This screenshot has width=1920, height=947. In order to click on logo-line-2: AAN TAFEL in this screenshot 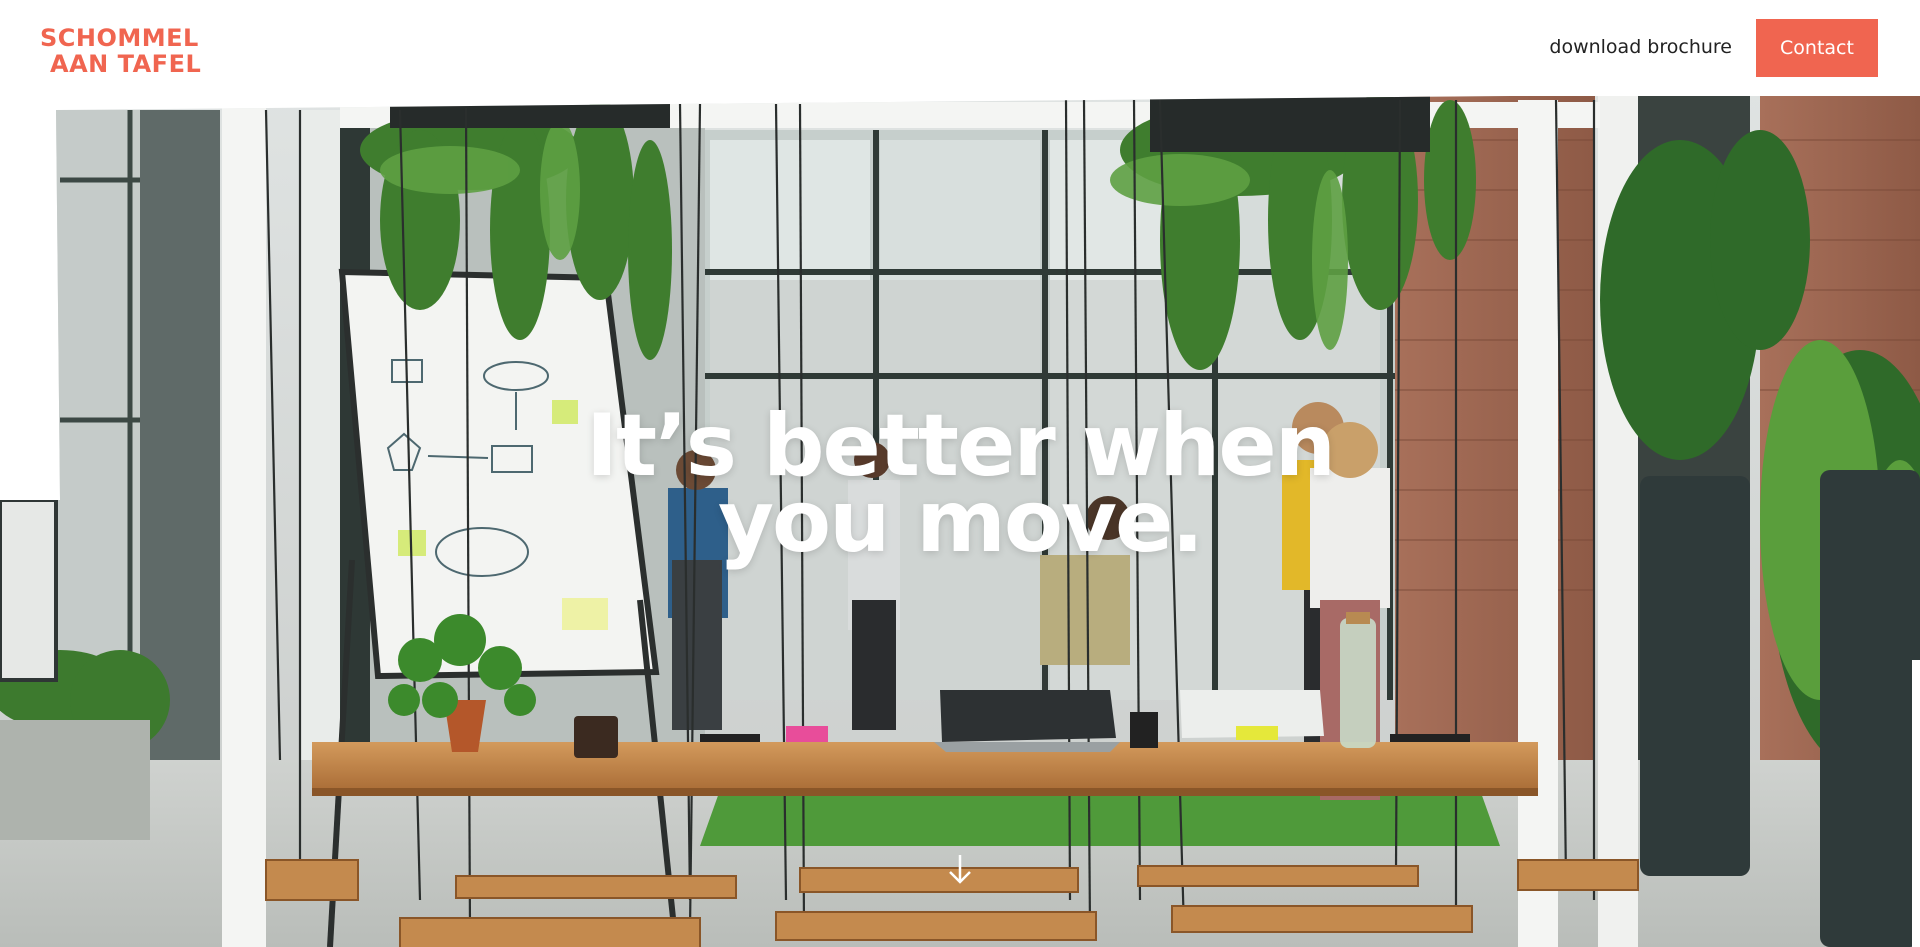, I will do `click(126, 64)`.